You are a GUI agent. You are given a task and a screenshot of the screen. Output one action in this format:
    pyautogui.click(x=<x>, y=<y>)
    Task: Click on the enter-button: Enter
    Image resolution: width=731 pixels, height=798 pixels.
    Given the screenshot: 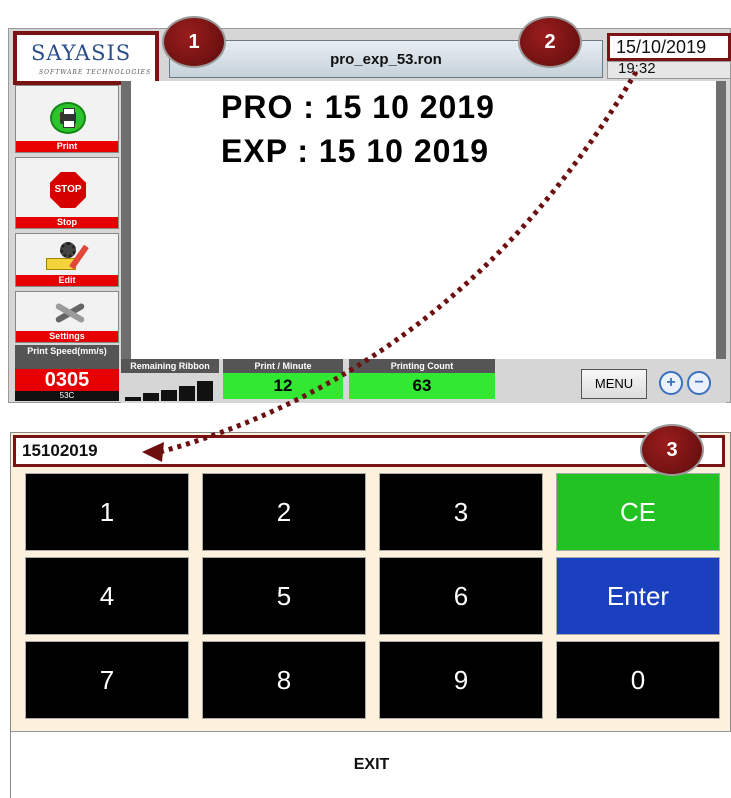 What is the action you would take?
    pyautogui.click(x=638, y=596)
    